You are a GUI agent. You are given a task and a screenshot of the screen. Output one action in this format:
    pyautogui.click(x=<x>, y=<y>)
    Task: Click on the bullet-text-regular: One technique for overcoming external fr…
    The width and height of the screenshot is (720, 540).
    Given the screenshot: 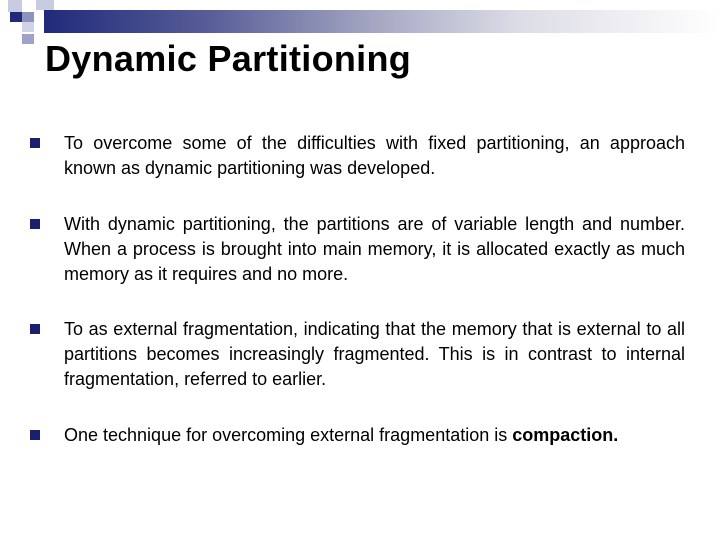 What is the action you would take?
    pyautogui.click(x=288, y=435)
    